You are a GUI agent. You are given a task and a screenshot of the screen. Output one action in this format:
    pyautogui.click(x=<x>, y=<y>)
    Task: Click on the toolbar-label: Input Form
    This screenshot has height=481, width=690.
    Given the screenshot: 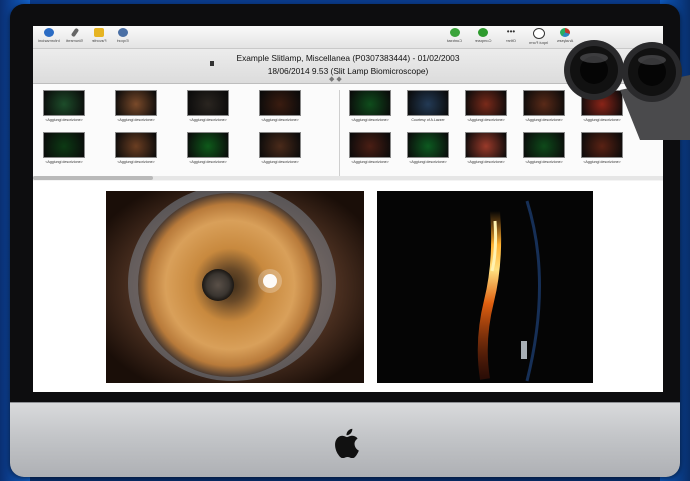 What is the action you would take?
    pyautogui.click(x=539, y=42)
    